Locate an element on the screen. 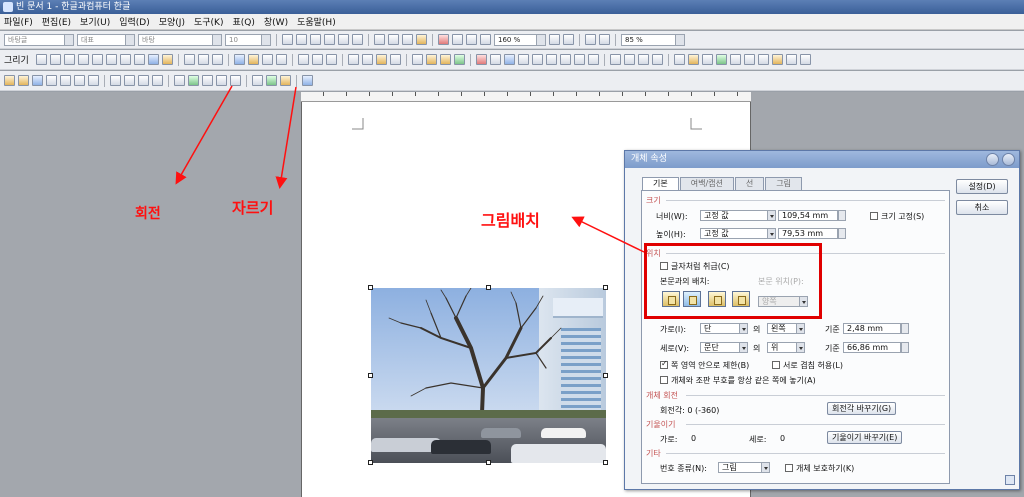 The width and height of the screenshot is (1024, 497). highlight-icon is located at coordinates (421, 39).